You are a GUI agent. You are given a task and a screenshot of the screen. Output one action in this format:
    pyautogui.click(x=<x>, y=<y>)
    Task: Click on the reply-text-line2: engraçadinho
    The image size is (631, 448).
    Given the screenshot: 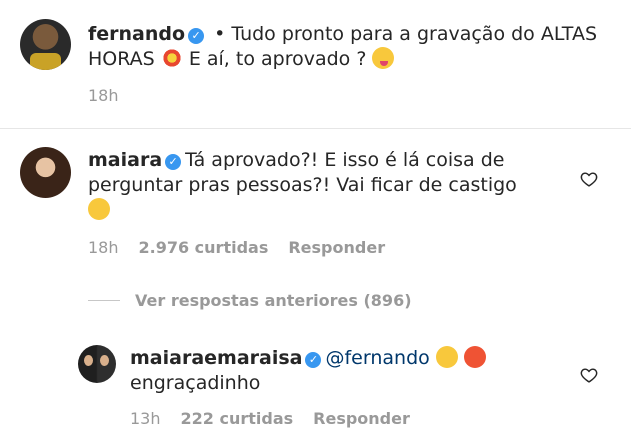 What is the action you would take?
    pyautogui.click(x=195, y=383)
    